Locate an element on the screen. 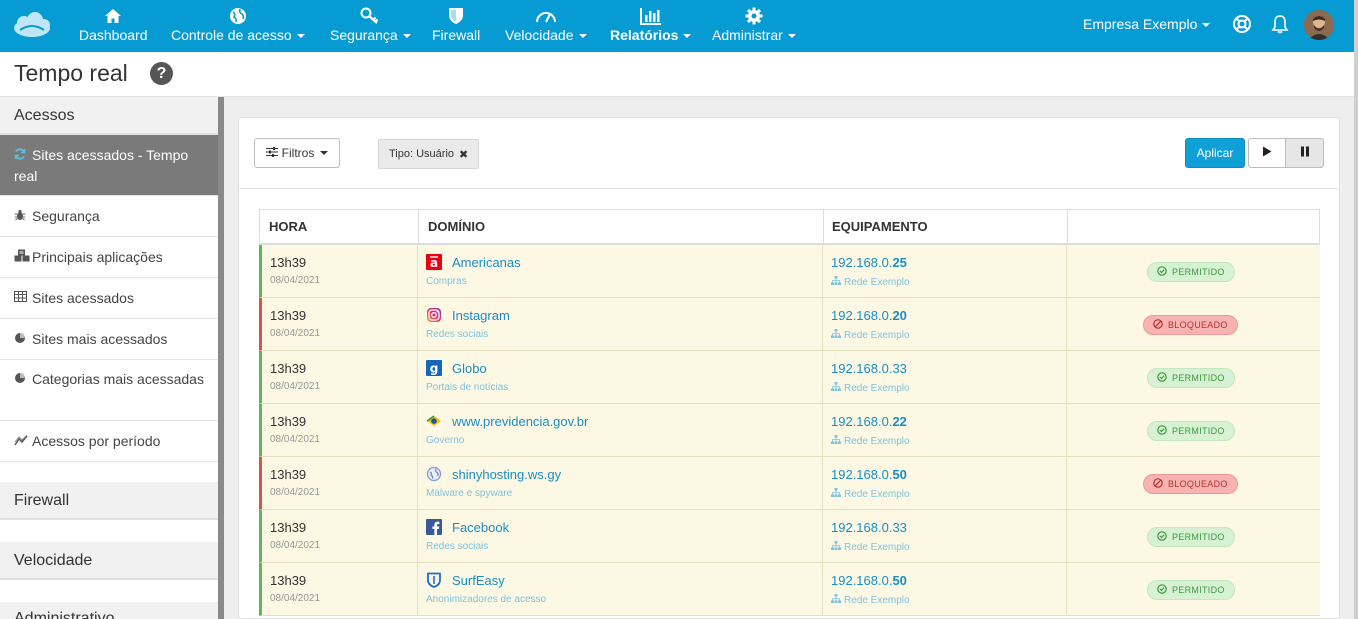  column-header-hora: HORA is located at coordinates (339, 227).